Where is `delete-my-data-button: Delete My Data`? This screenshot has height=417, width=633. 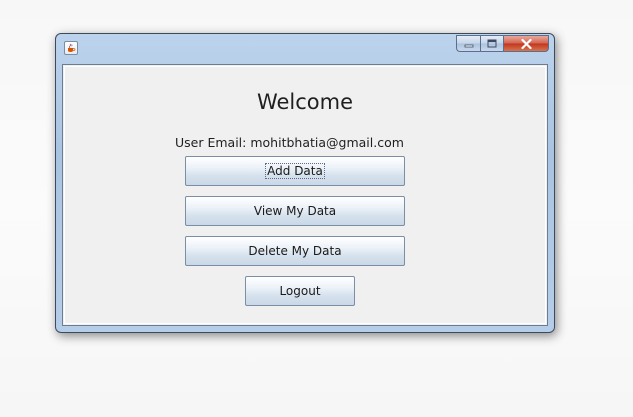 delete-my-data-button: Delete My Data is located at coordinates (295, 251).